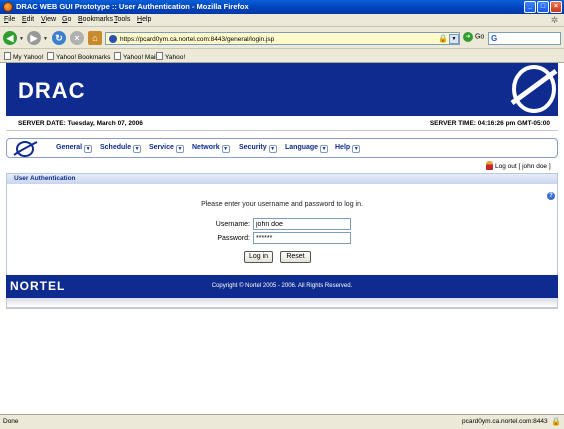  I want to click on reset-button: Reset, so click(295, 257).